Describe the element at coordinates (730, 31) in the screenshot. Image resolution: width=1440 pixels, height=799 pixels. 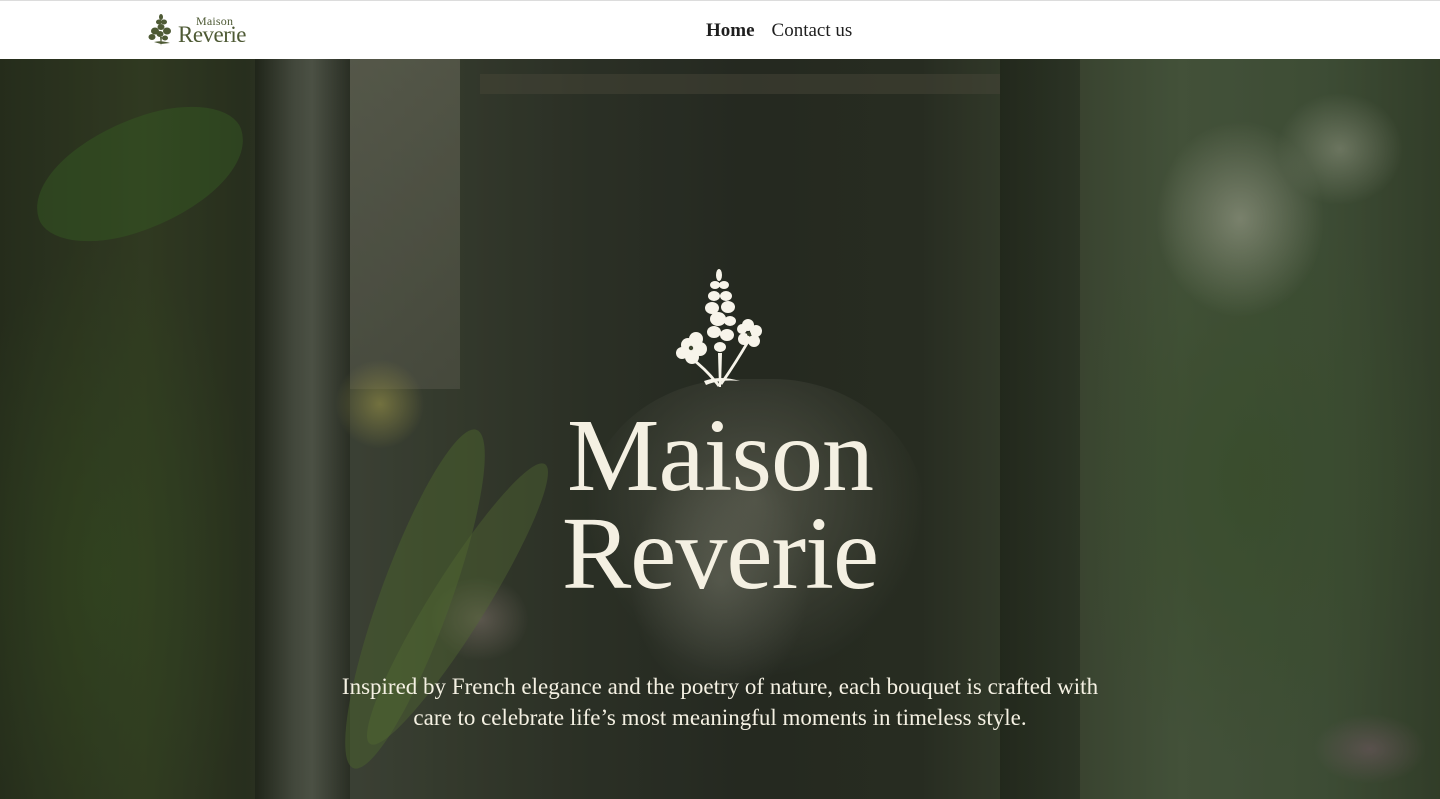
I see `nav-home: Home` at that location.